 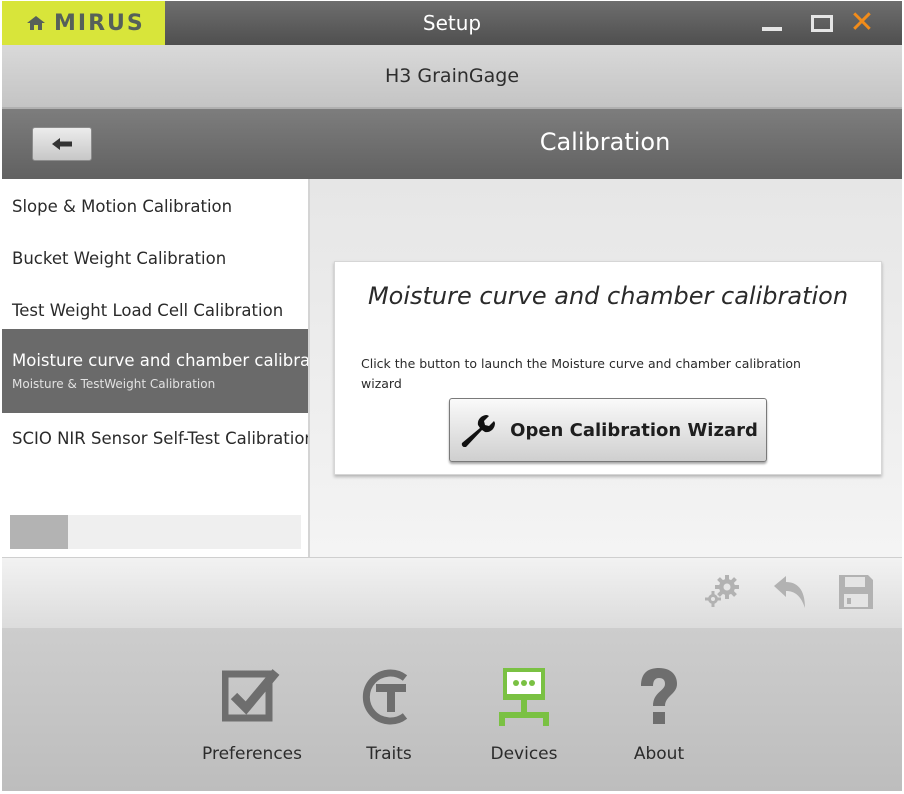 I want to click on minimize-icon, so click(x=772, y=29).